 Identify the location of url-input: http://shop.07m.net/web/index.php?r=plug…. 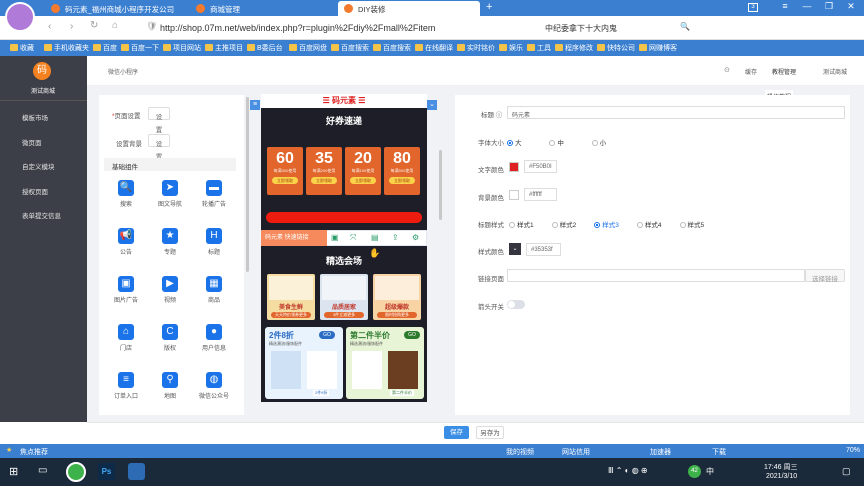
(310, 28).